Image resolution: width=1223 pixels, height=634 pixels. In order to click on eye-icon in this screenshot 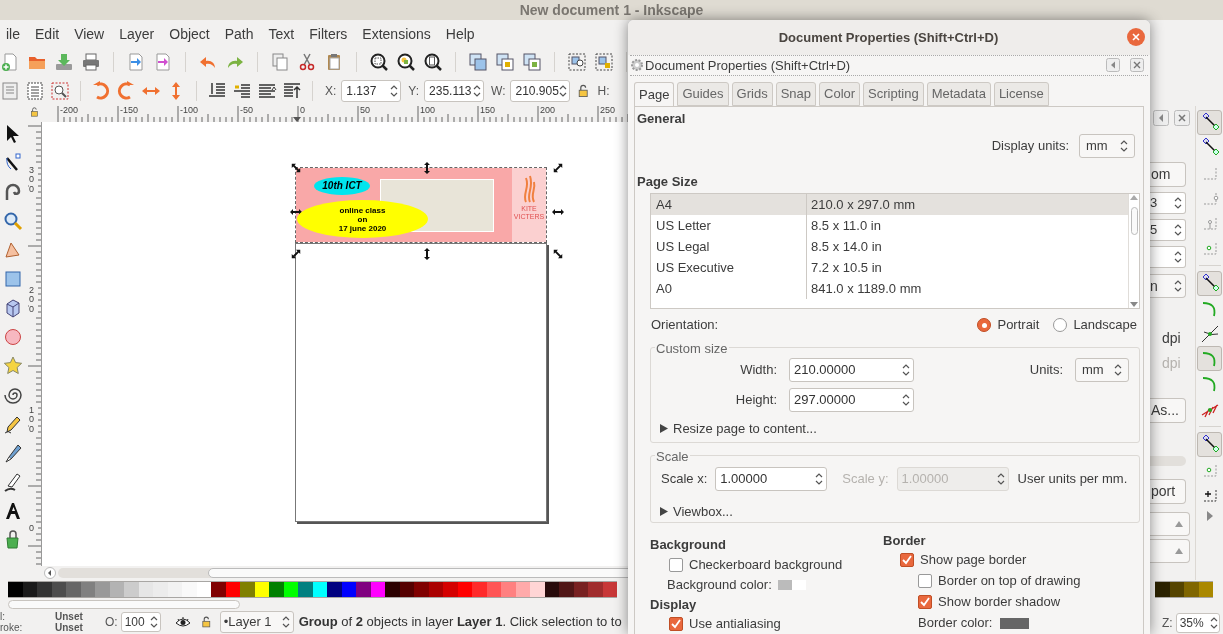, I will do `click(182, 622)`.